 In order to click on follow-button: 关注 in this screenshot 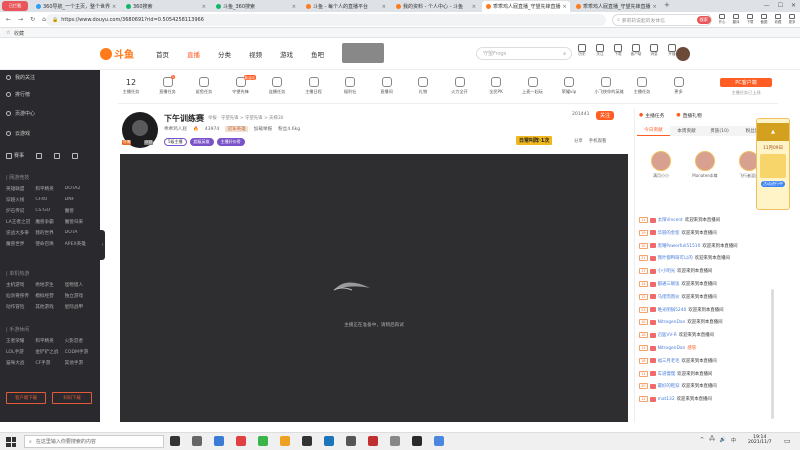, I will do `click(605, 115)`.